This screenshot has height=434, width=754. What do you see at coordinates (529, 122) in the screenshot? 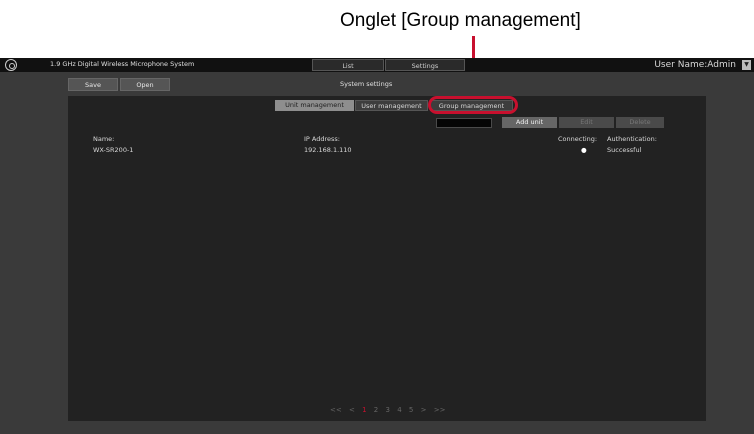
I see `add-unit-button: Add unit` at bounding box center [529, 122].